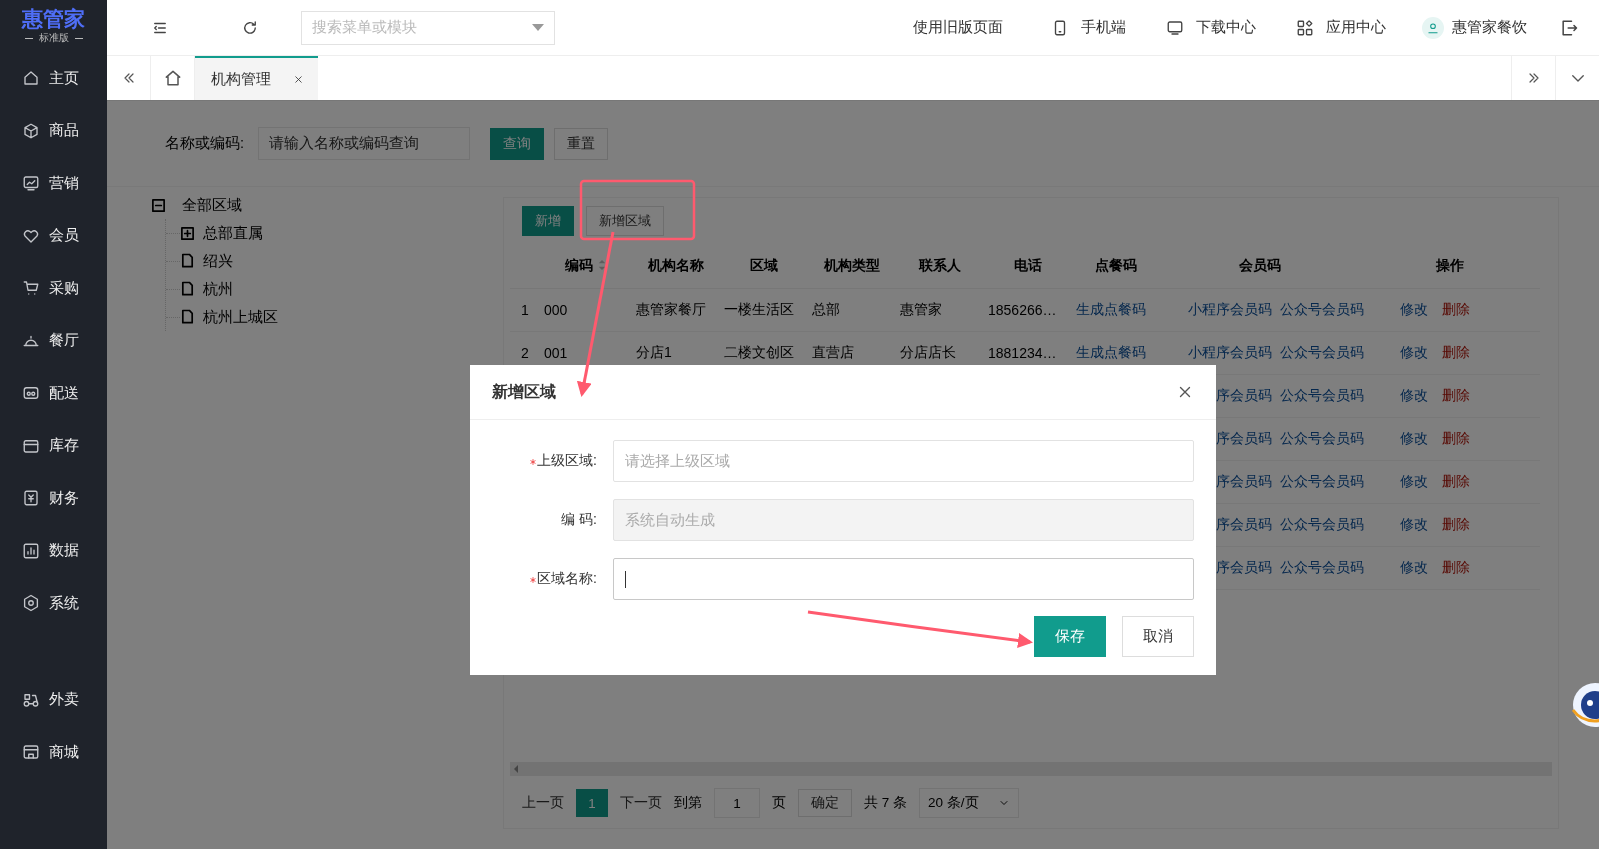  What do you see at coordinates (1116, 265) in the screenshot?
I see `column-header: 点餐码` at bounding box center [1116, 265].